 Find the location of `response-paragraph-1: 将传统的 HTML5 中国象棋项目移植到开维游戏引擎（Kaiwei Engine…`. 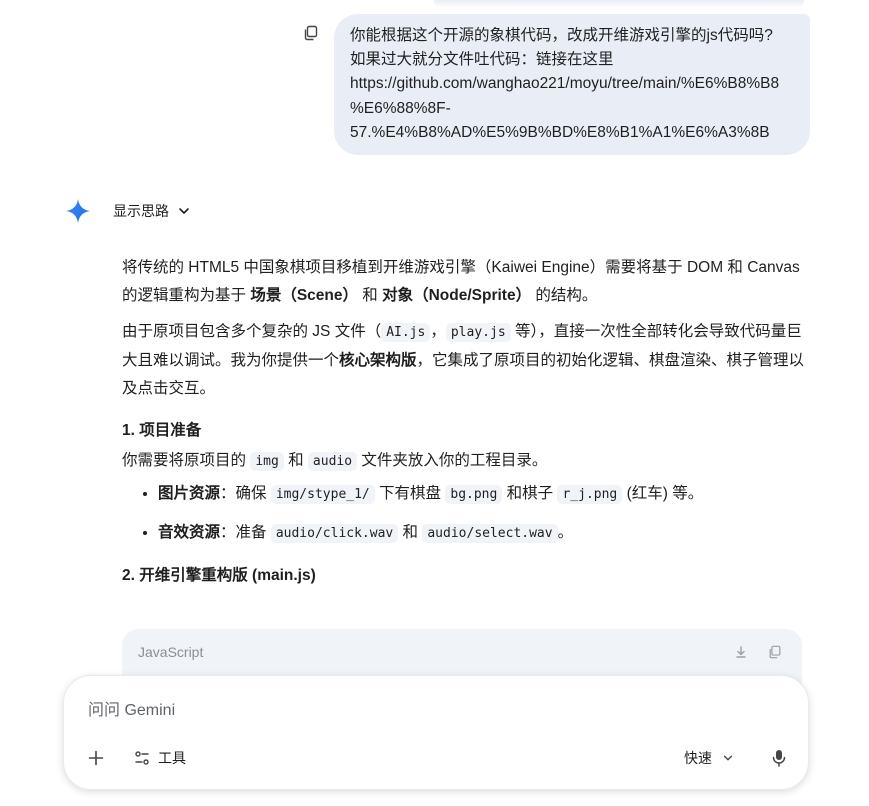

response-paragraph-1: 将传统的 HTML5 中国象棋项目移植到开维游戏引擎（Kaiwei Engine… is located at coordinates (467, 282).